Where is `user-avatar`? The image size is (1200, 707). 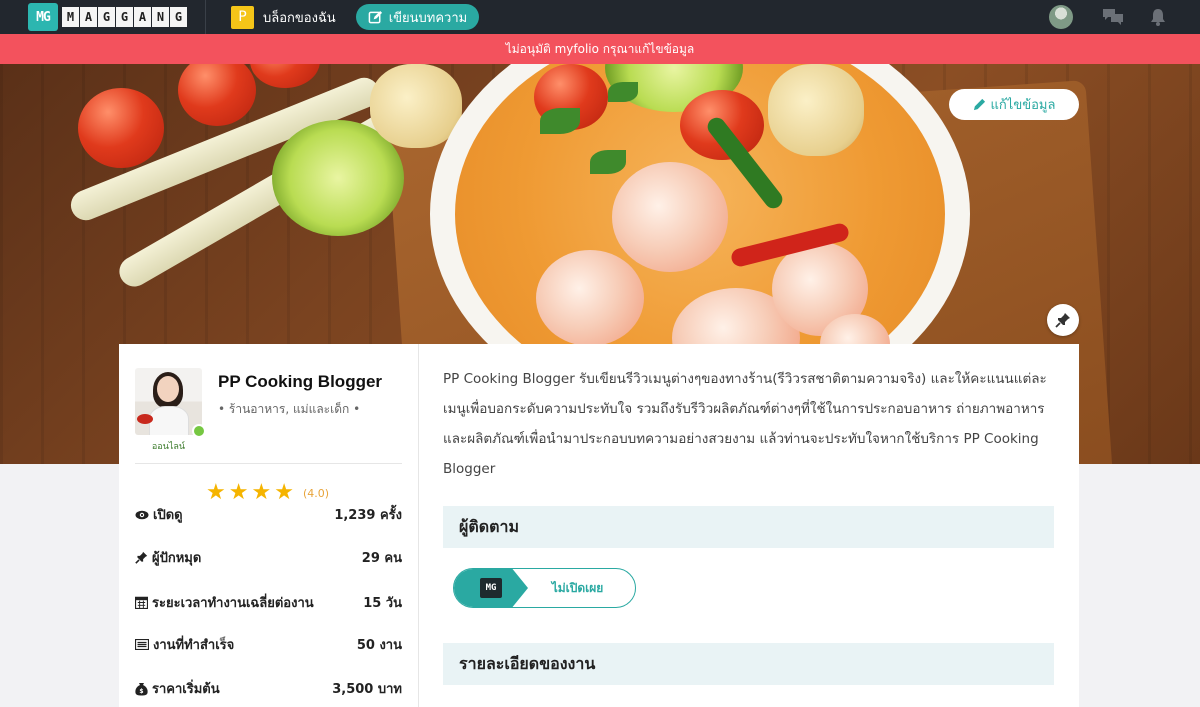
user-avatar is located at coordinates (1061, 17).